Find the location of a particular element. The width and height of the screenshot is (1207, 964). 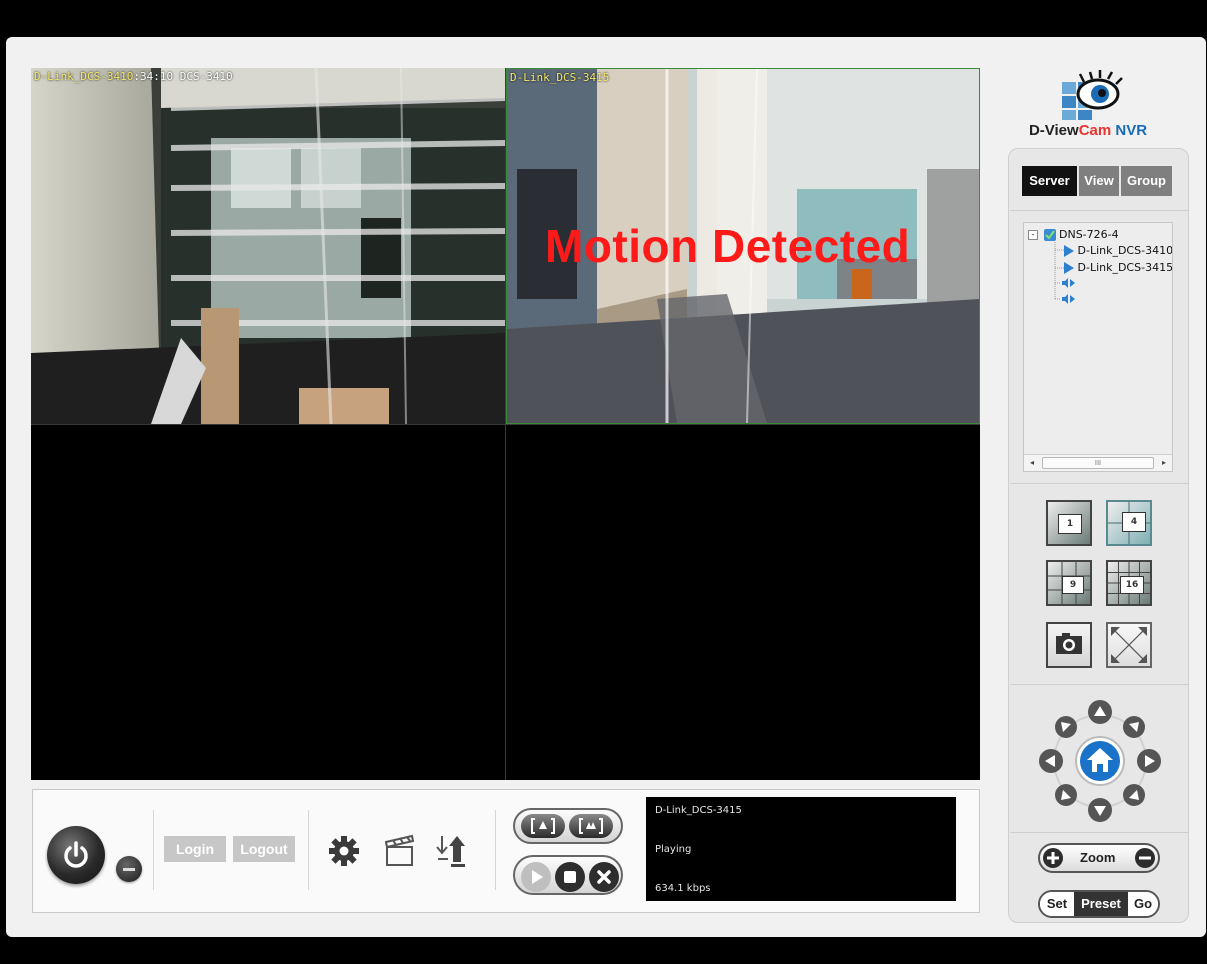

status-camera: D-Link_DCS-3415 is located at coordinates (698, 810).